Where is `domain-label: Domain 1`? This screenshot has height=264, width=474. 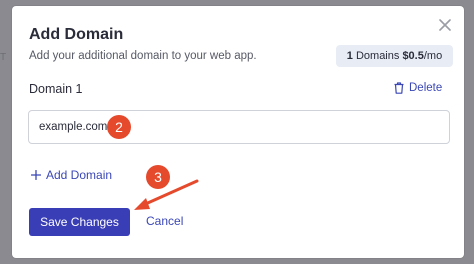
domain-label: Domain 1 is located at coordinates (56, 89).